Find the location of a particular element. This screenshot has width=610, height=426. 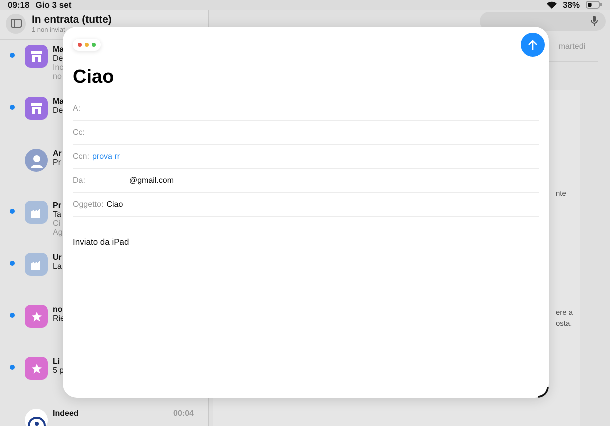

message-subject: La is located at coordinates (57, 266).